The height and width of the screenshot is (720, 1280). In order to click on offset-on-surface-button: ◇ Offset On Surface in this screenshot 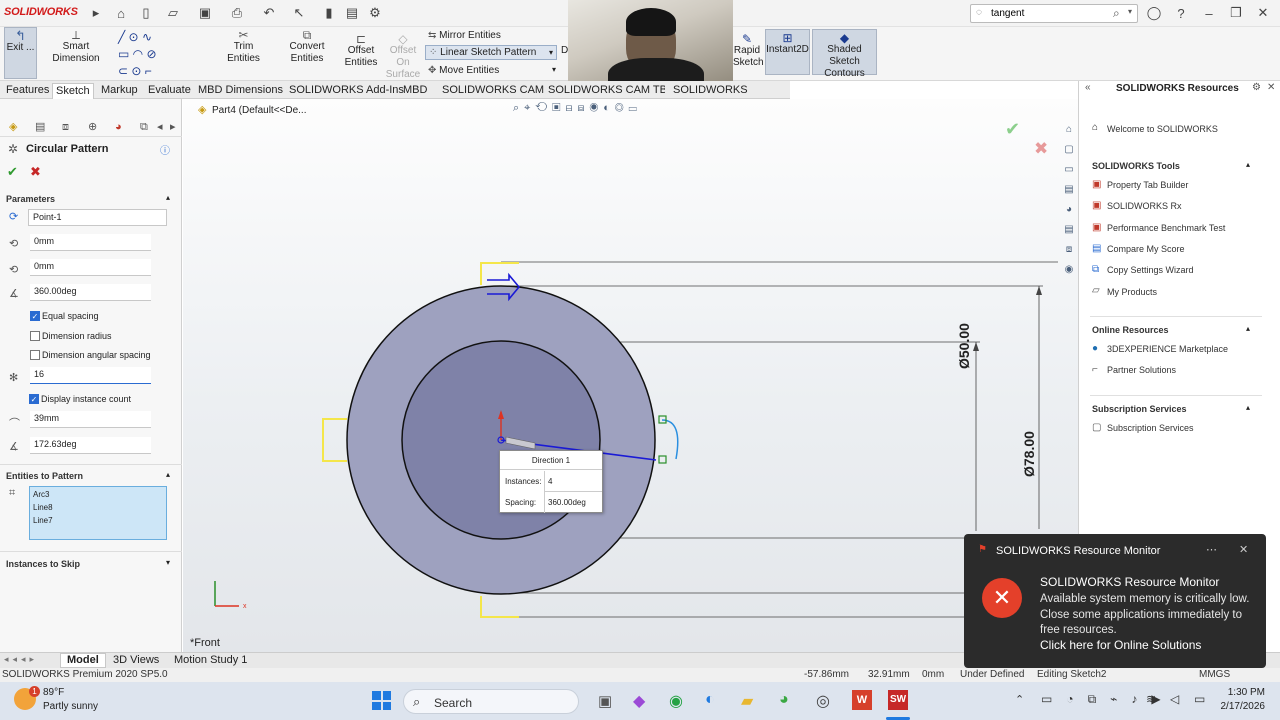, I will do `click(403, 57)`.